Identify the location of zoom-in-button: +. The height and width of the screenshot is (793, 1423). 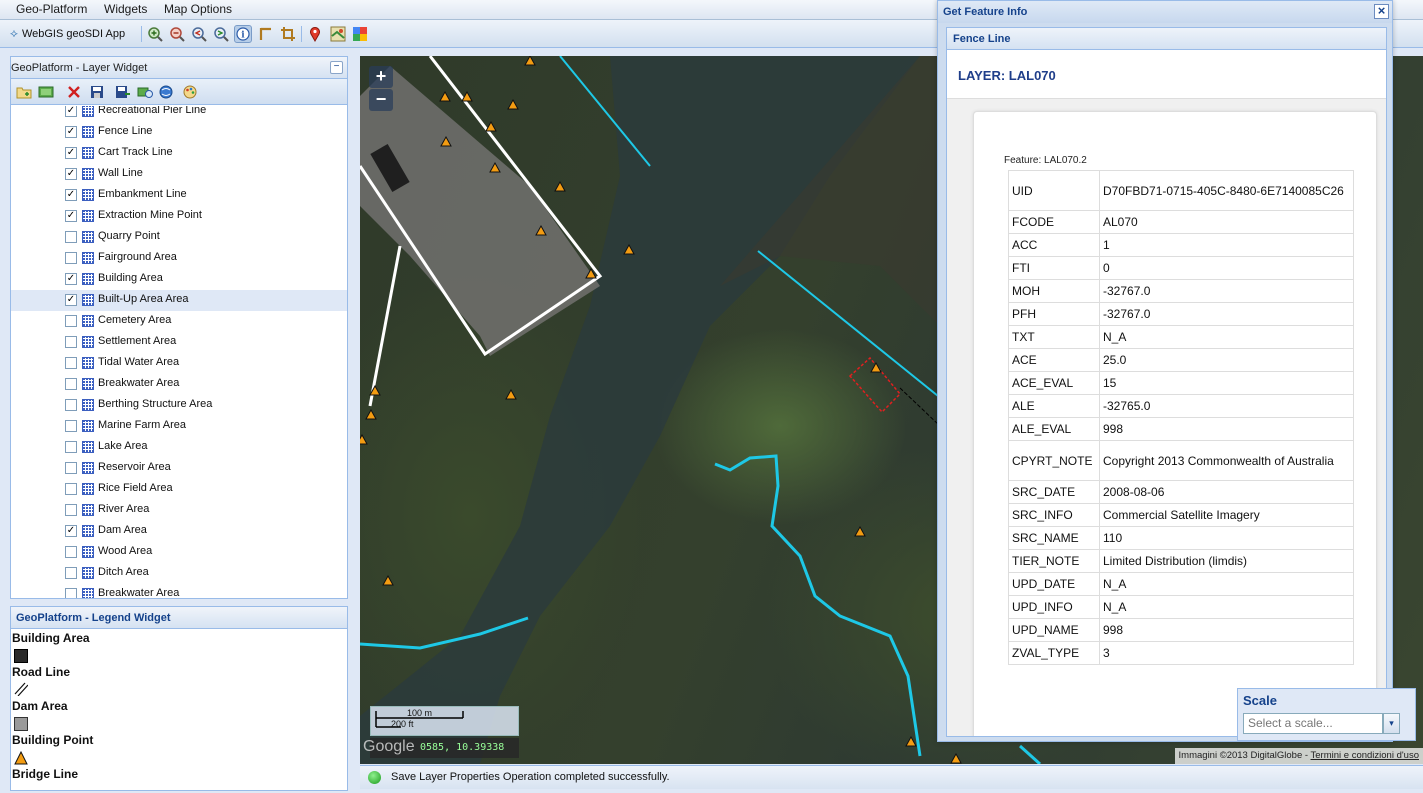
(381, 77).